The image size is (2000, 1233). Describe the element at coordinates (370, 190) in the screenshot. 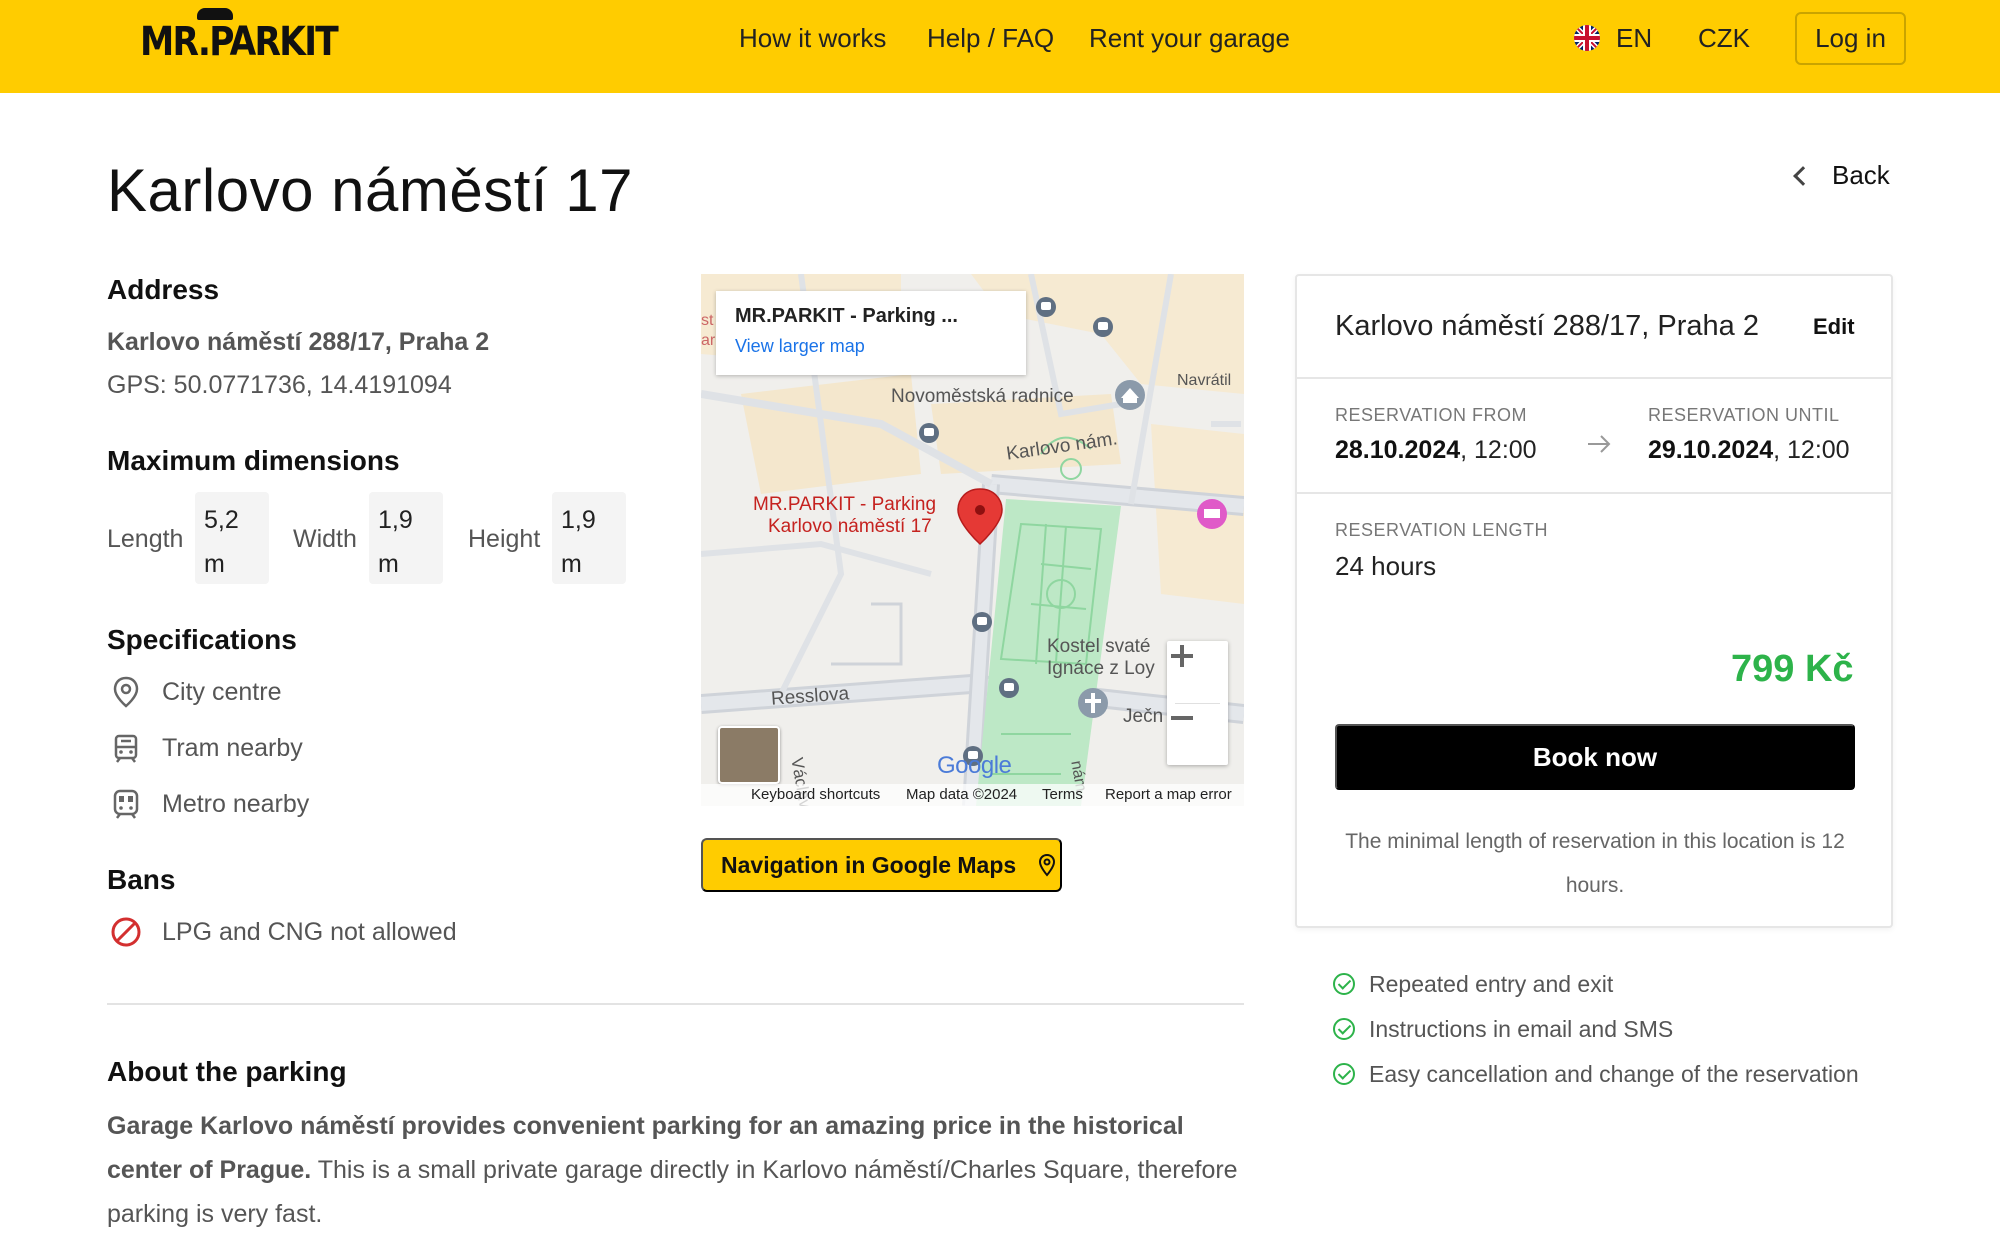

I see `page-title: Karlovo náměstí 17` at that location.